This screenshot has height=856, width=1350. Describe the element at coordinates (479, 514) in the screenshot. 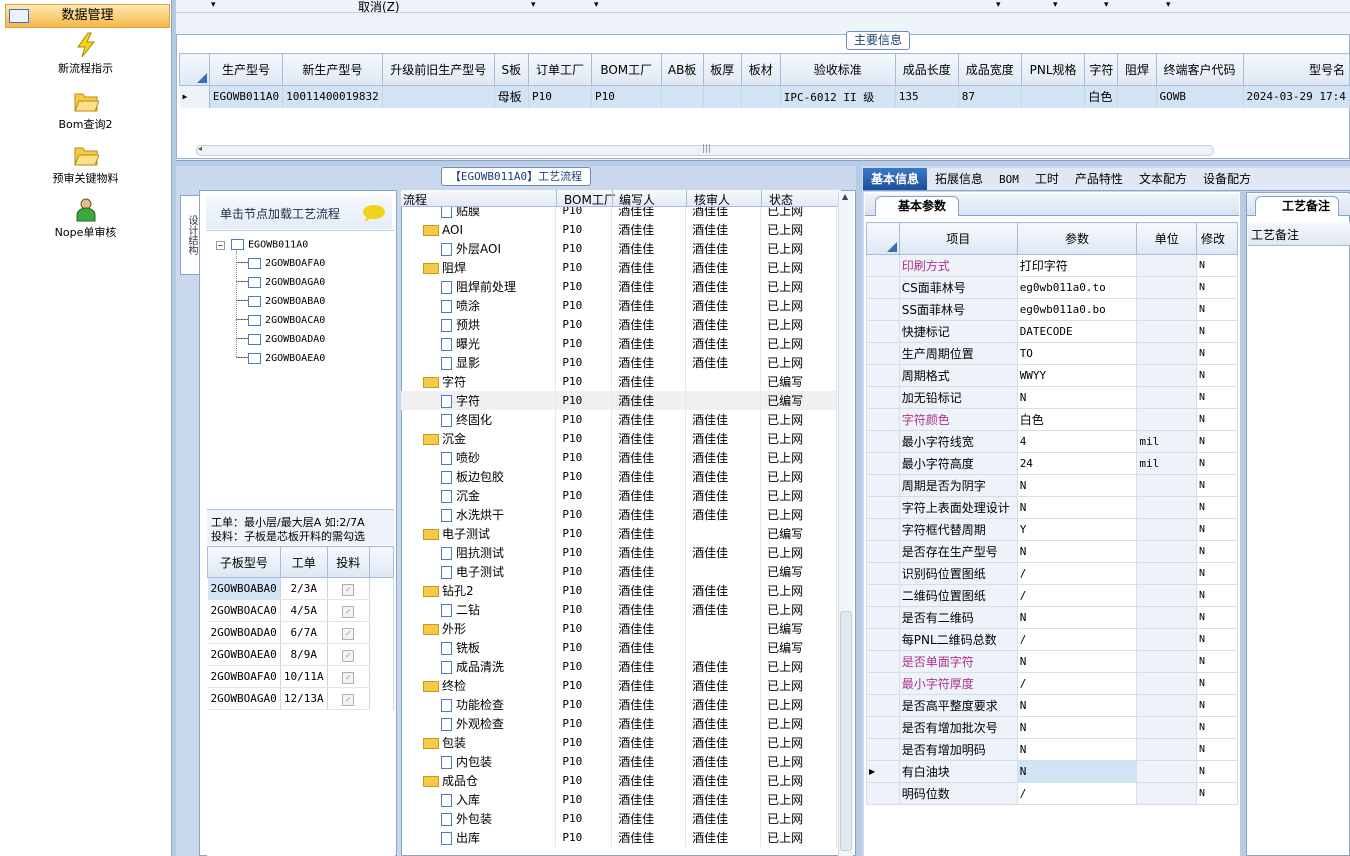

I see `process-name-cell: 水洗烘干` at that location.